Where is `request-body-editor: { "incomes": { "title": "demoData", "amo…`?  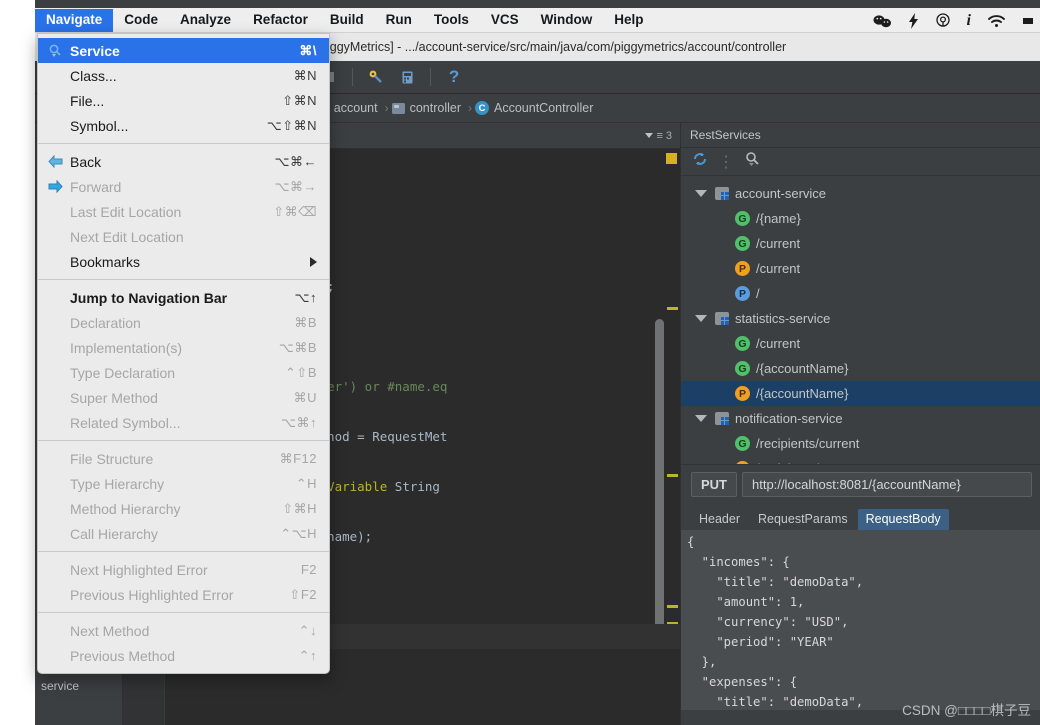 request-body-editor: { "incomes": { "title": "demoData", "amo… is located at coordinates (860, 620).